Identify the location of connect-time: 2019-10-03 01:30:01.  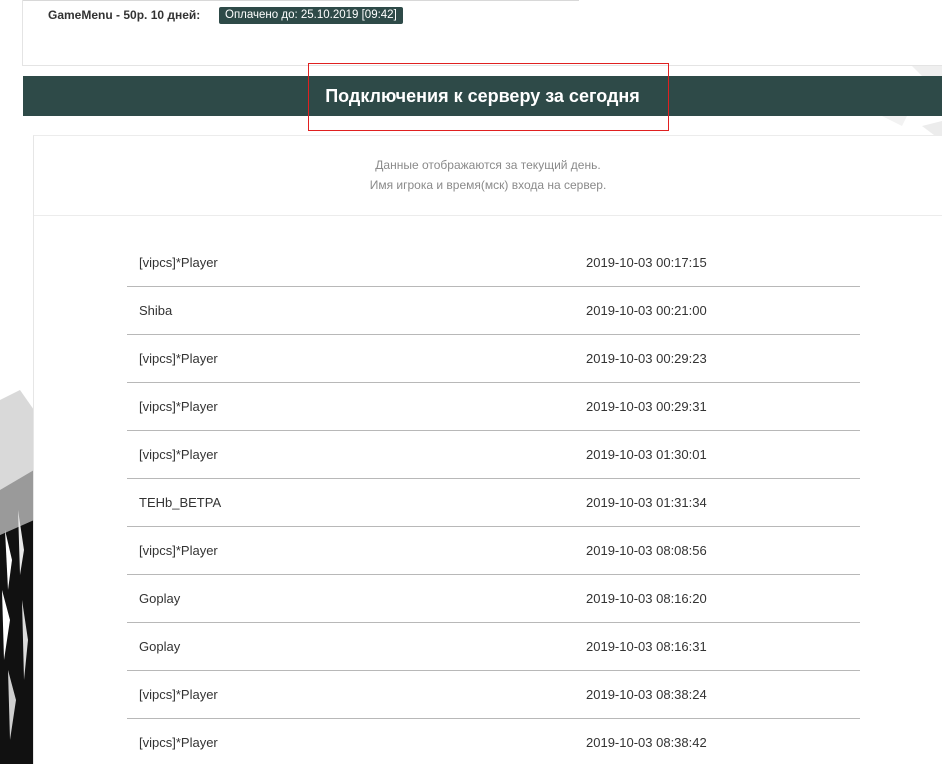
(717, 455).